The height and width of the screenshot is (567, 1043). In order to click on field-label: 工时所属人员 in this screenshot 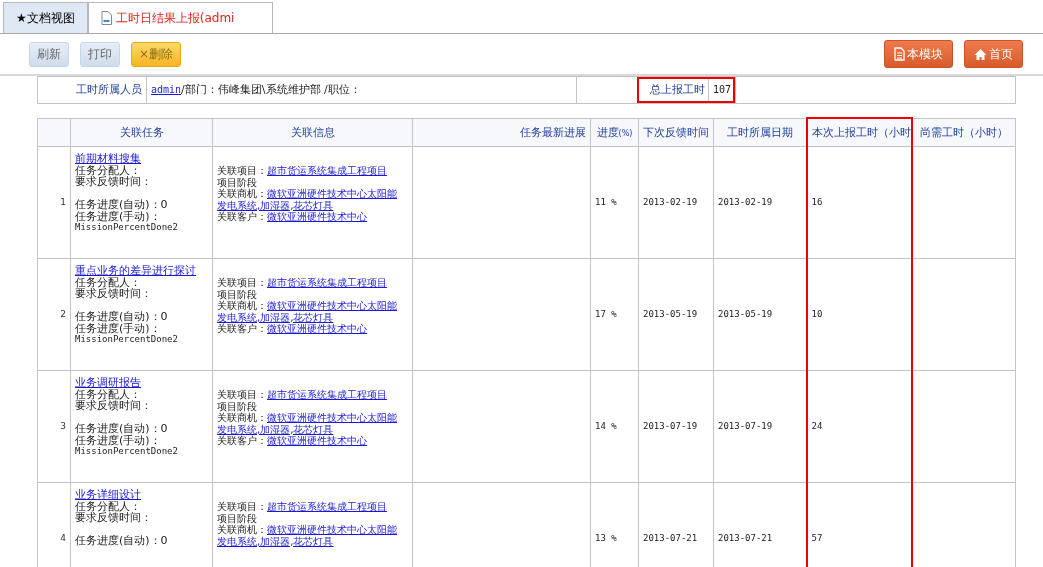, I will do `click(92, 90)`.